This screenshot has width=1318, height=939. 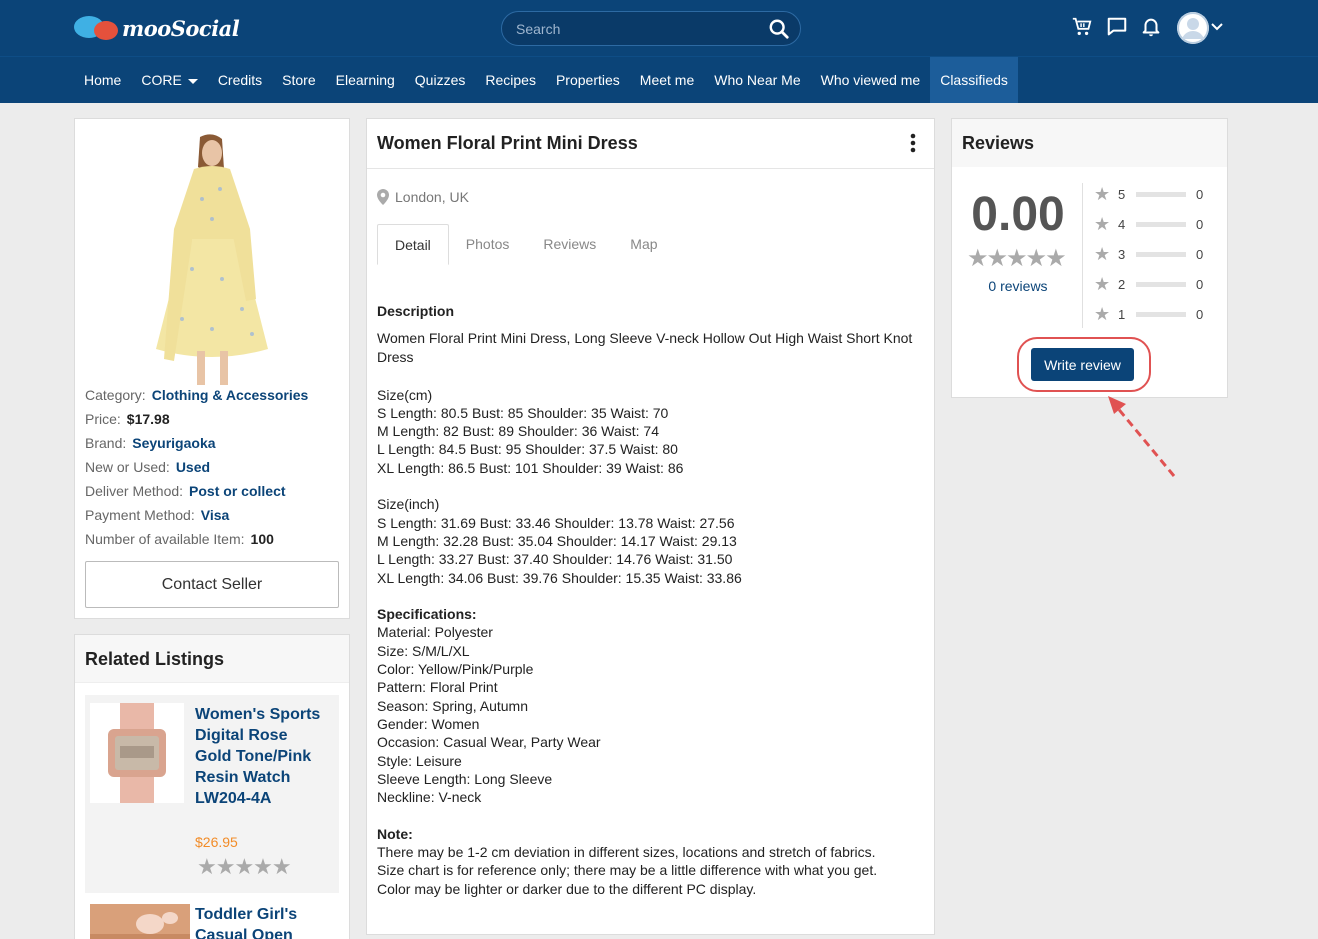 What do you see at coordinates (757, 80) in the screenshot?
I see `nav-who-near-me: Who Near Me` at bounding box center [757, 80].